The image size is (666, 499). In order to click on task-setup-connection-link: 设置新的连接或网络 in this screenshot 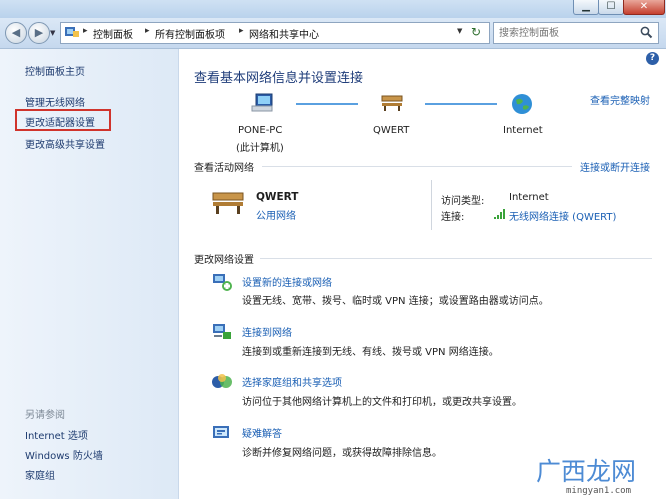, I will do `click(287, 281)`.